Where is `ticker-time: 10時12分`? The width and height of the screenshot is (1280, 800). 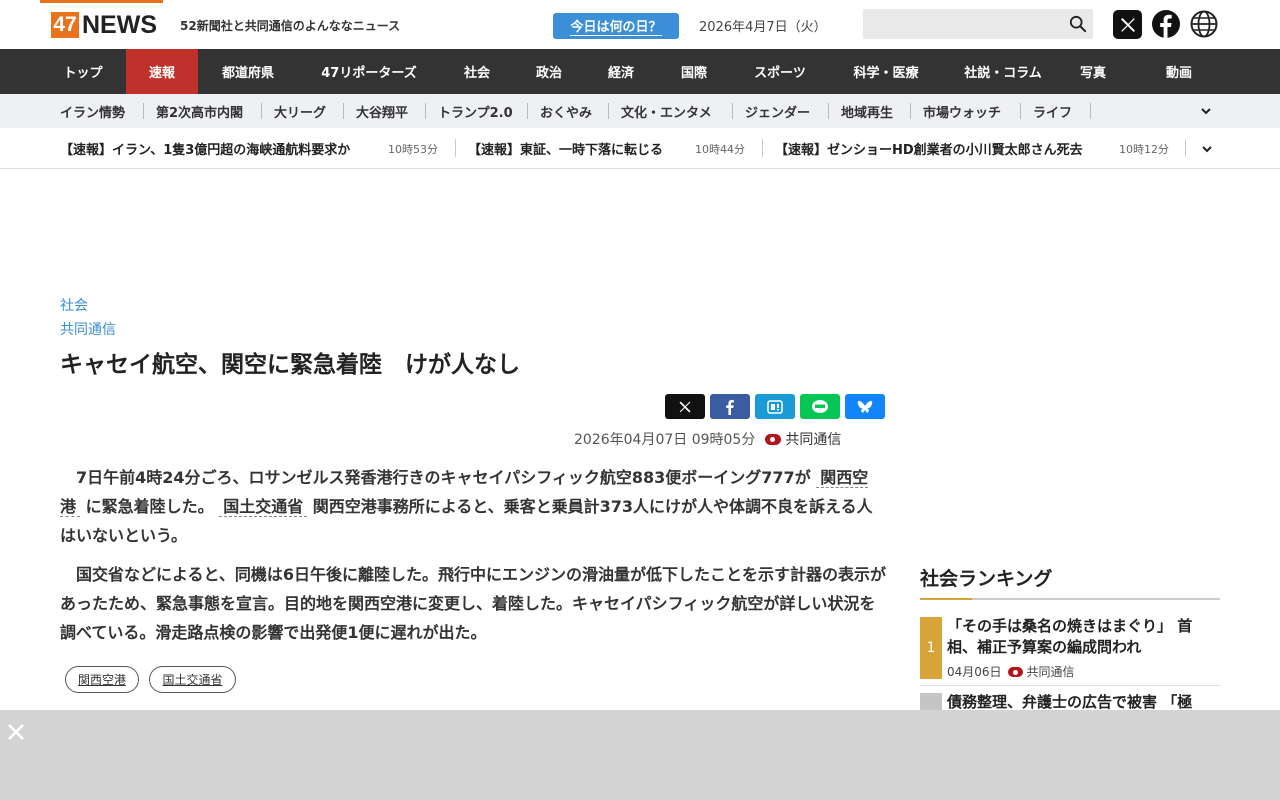 ticker-time: 10時12分 is located at coordinates (1144, 149).